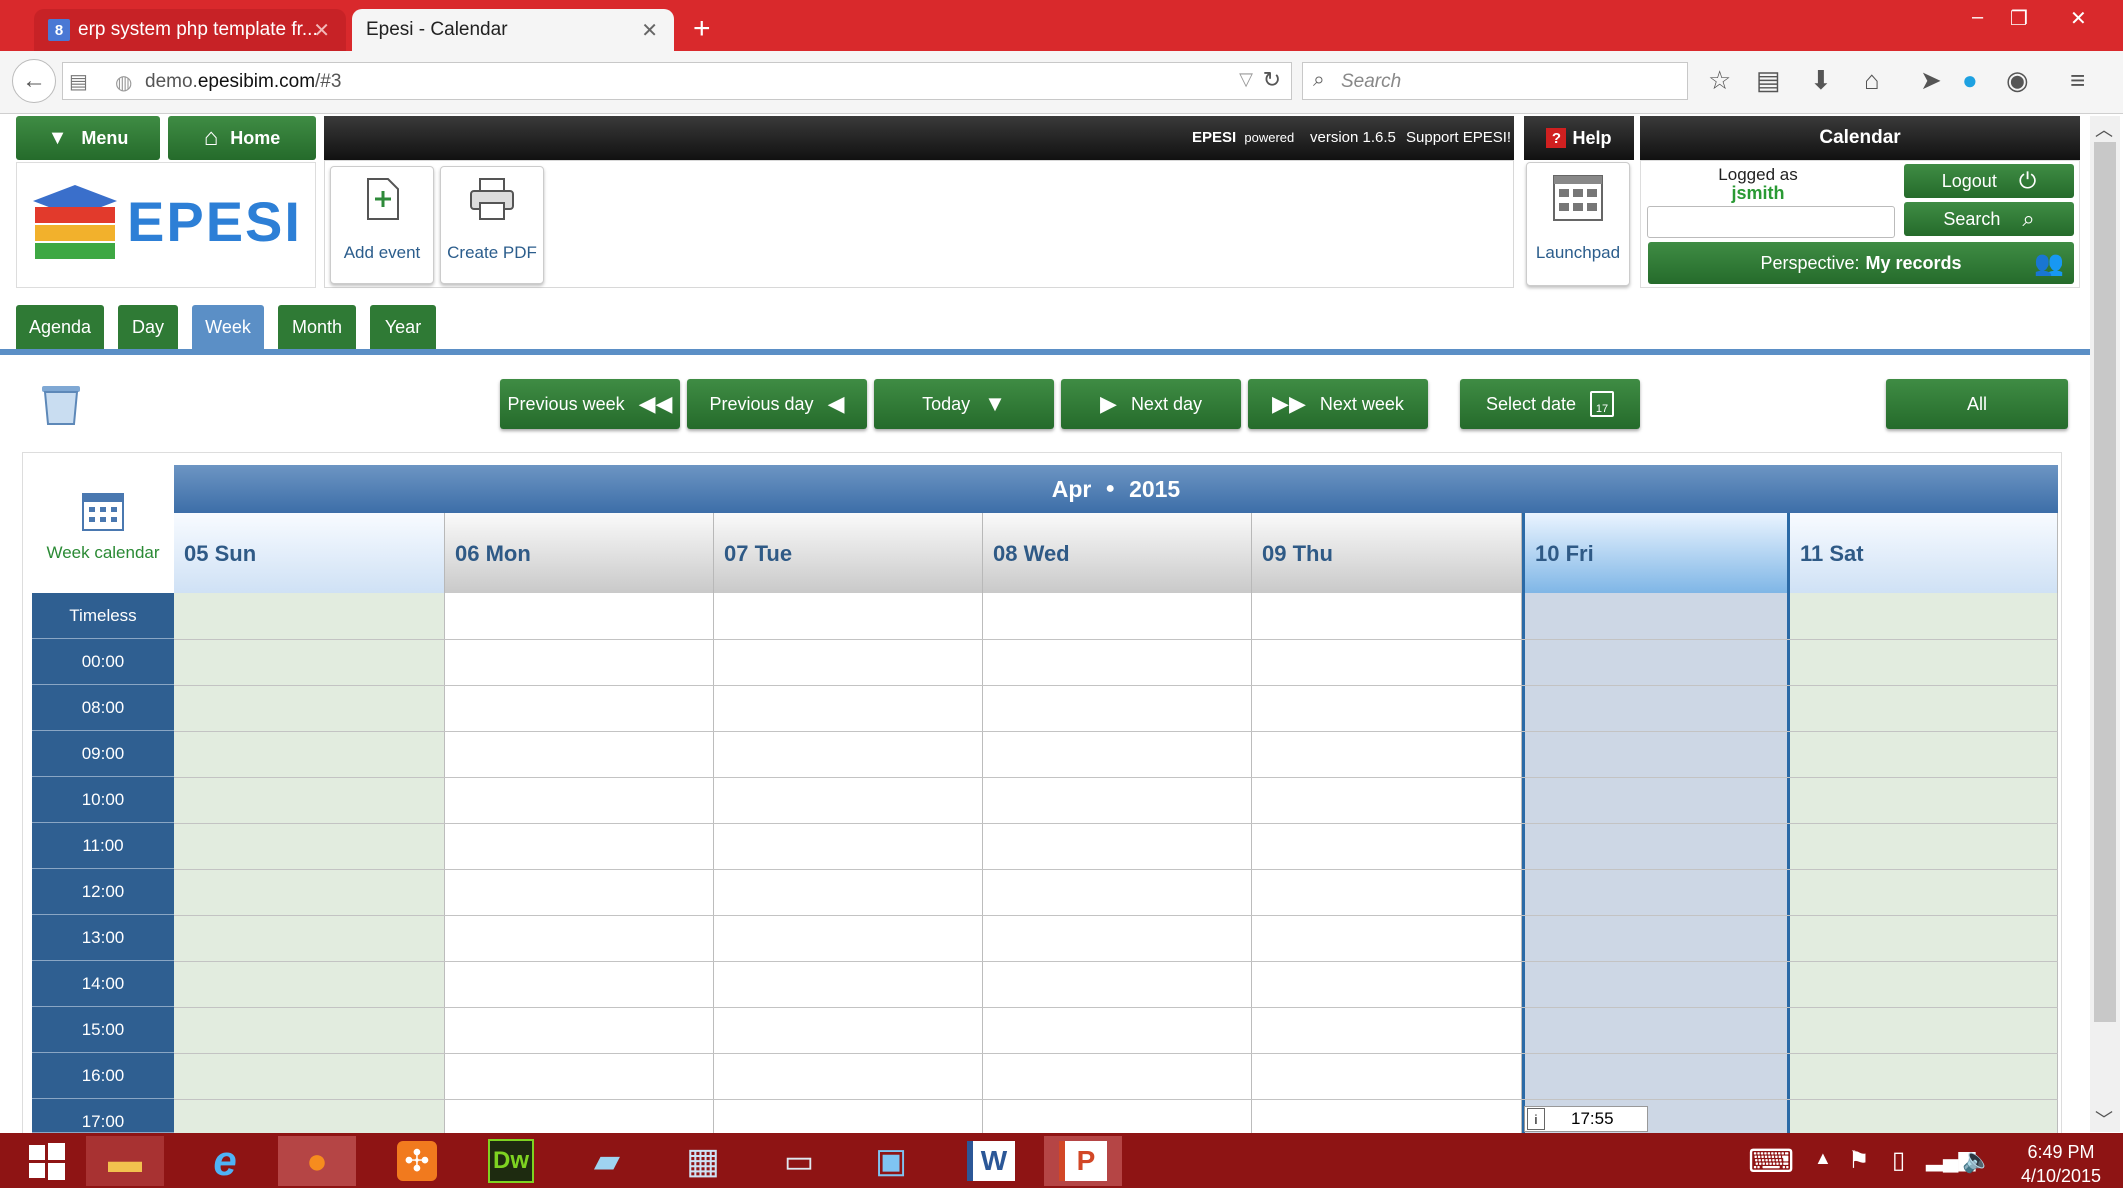  What do you see at coordinates (579, 553) in the screenshot?
I see `day-header-mon: 06 Mon` at bounding box center [579, 553].